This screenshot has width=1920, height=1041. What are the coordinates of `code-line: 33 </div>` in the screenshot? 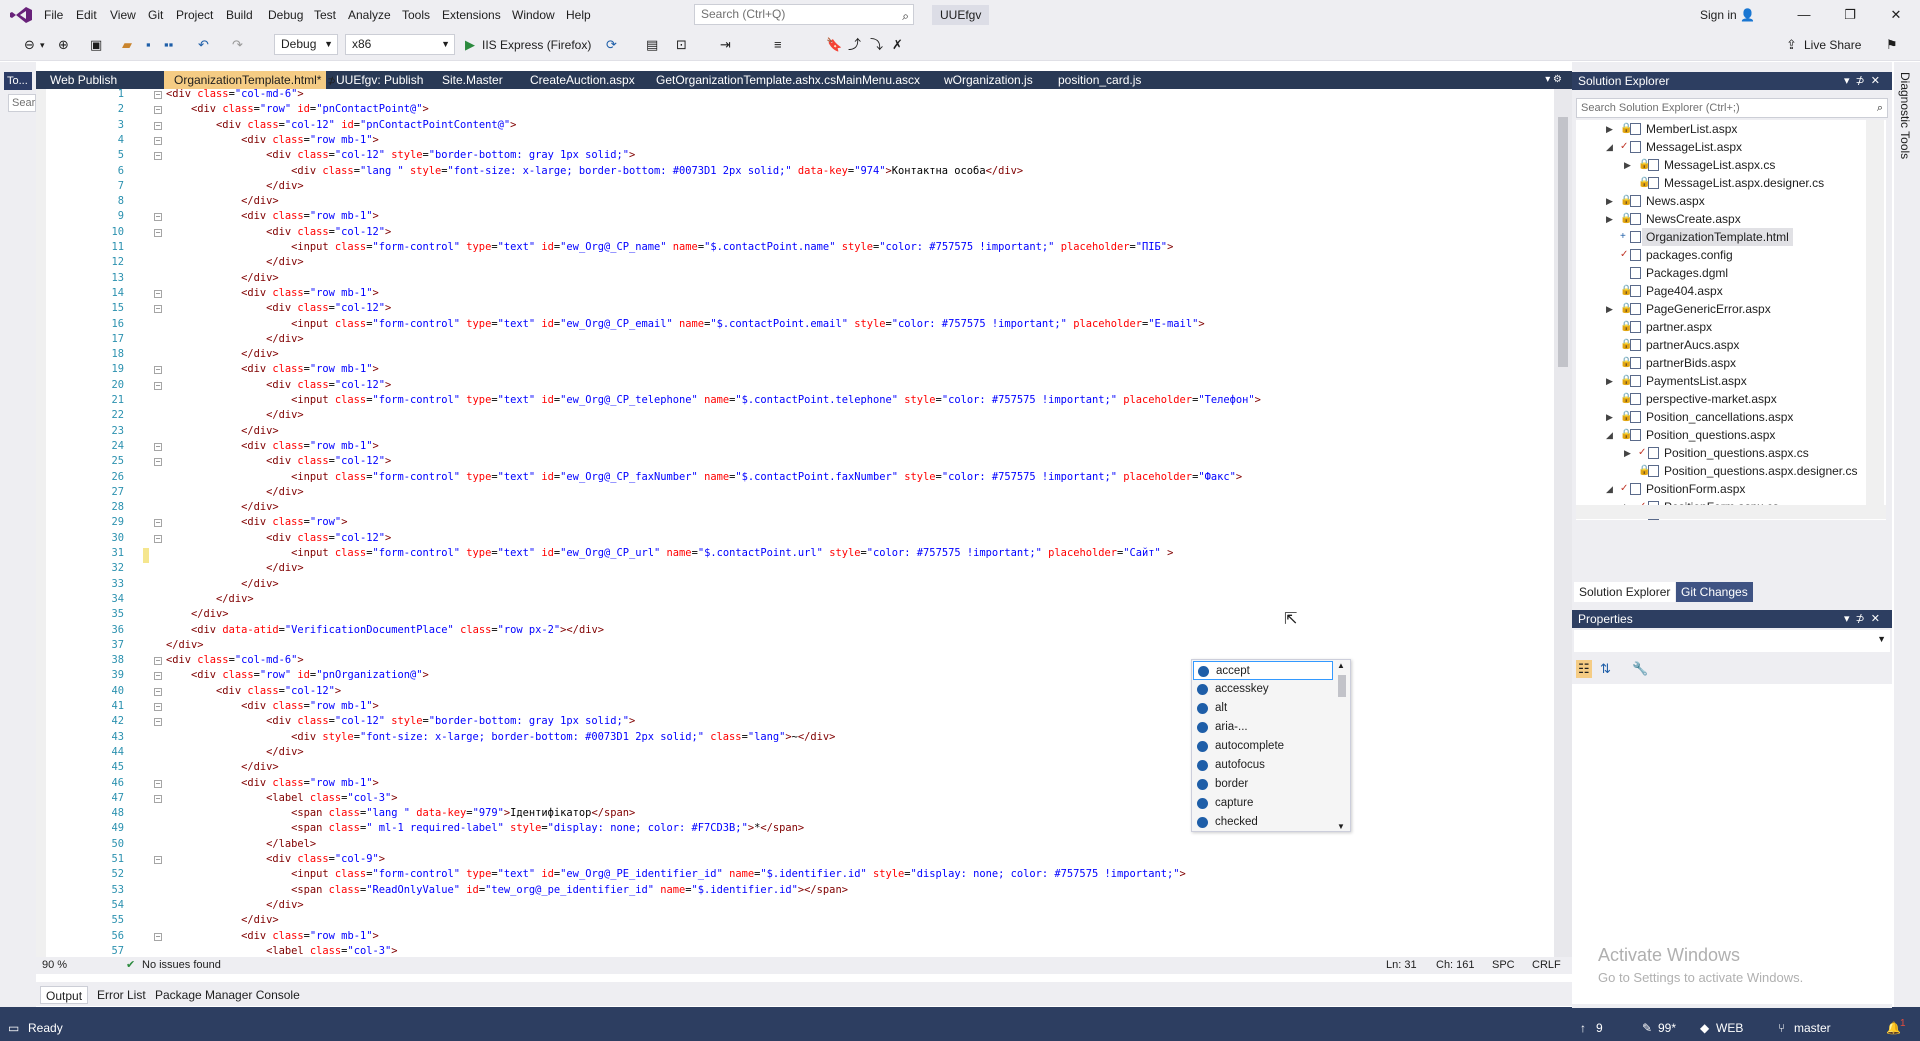 It's located at (786, 584).